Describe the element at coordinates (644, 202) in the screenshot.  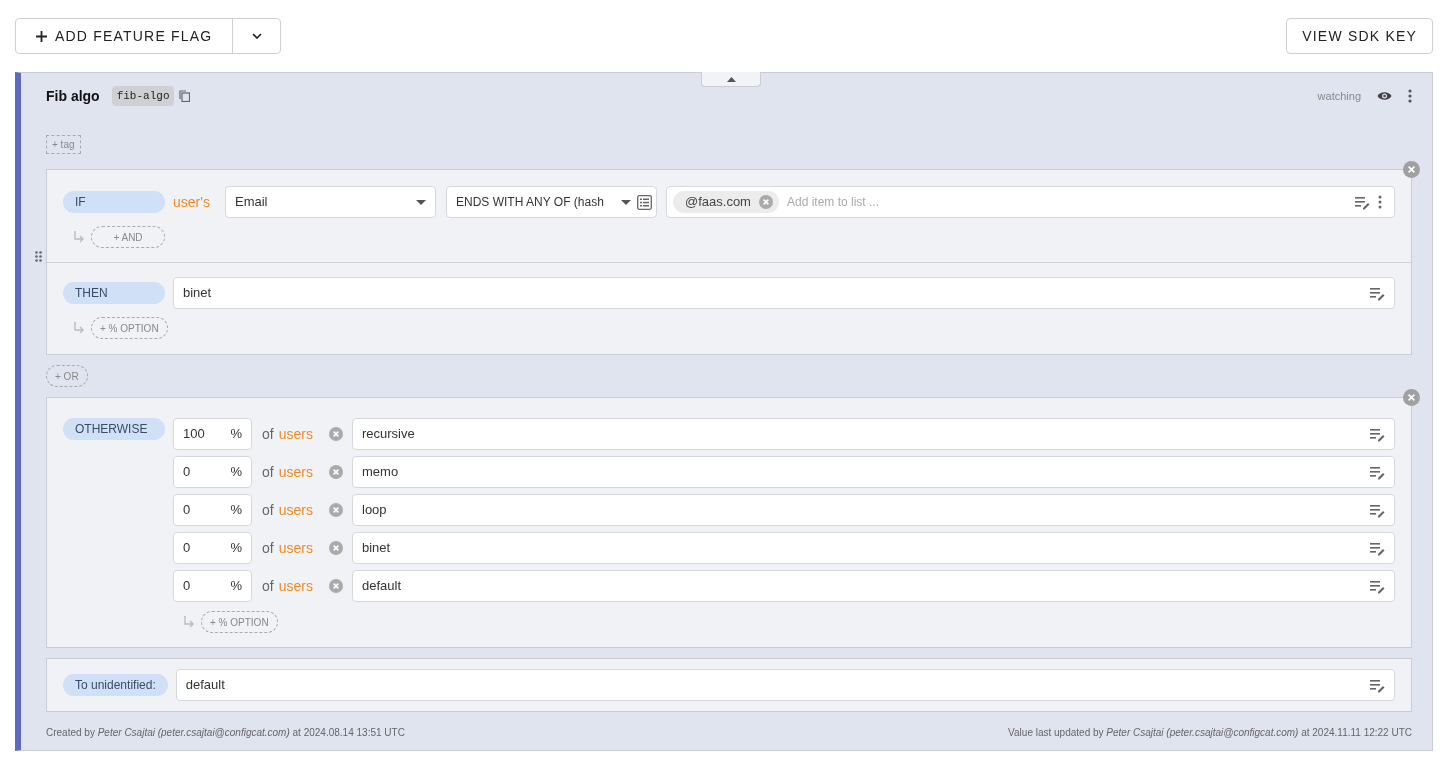
I see `list-icon` at that location.